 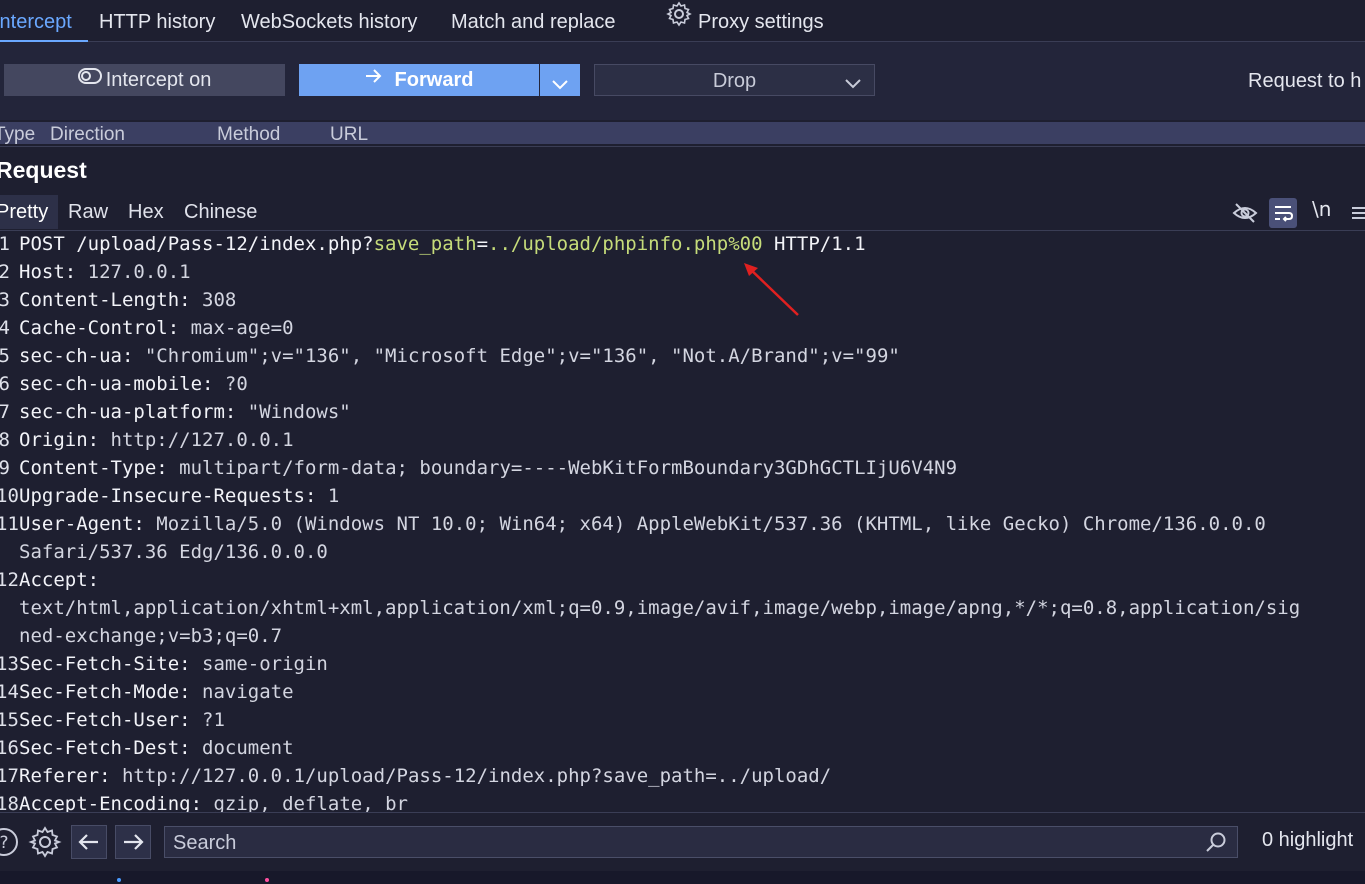 I want to click on arrow-right-icon, so click(x=374, y=78).